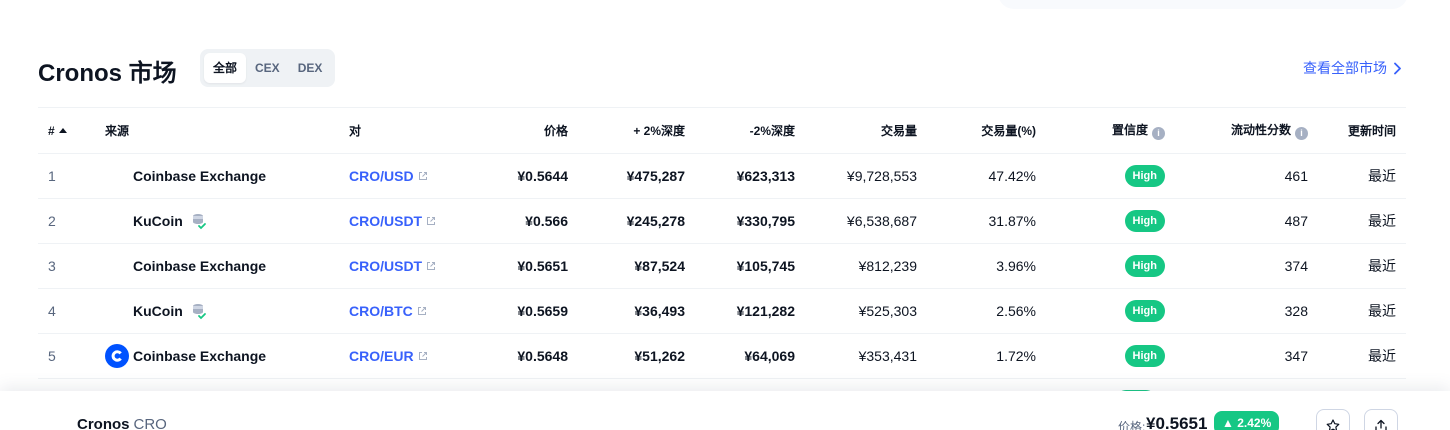  What do you see at coordinates (986, 311) in the screenshot?
I see `row-volume-pct: 2.56%` at bounding box center [986, 311].